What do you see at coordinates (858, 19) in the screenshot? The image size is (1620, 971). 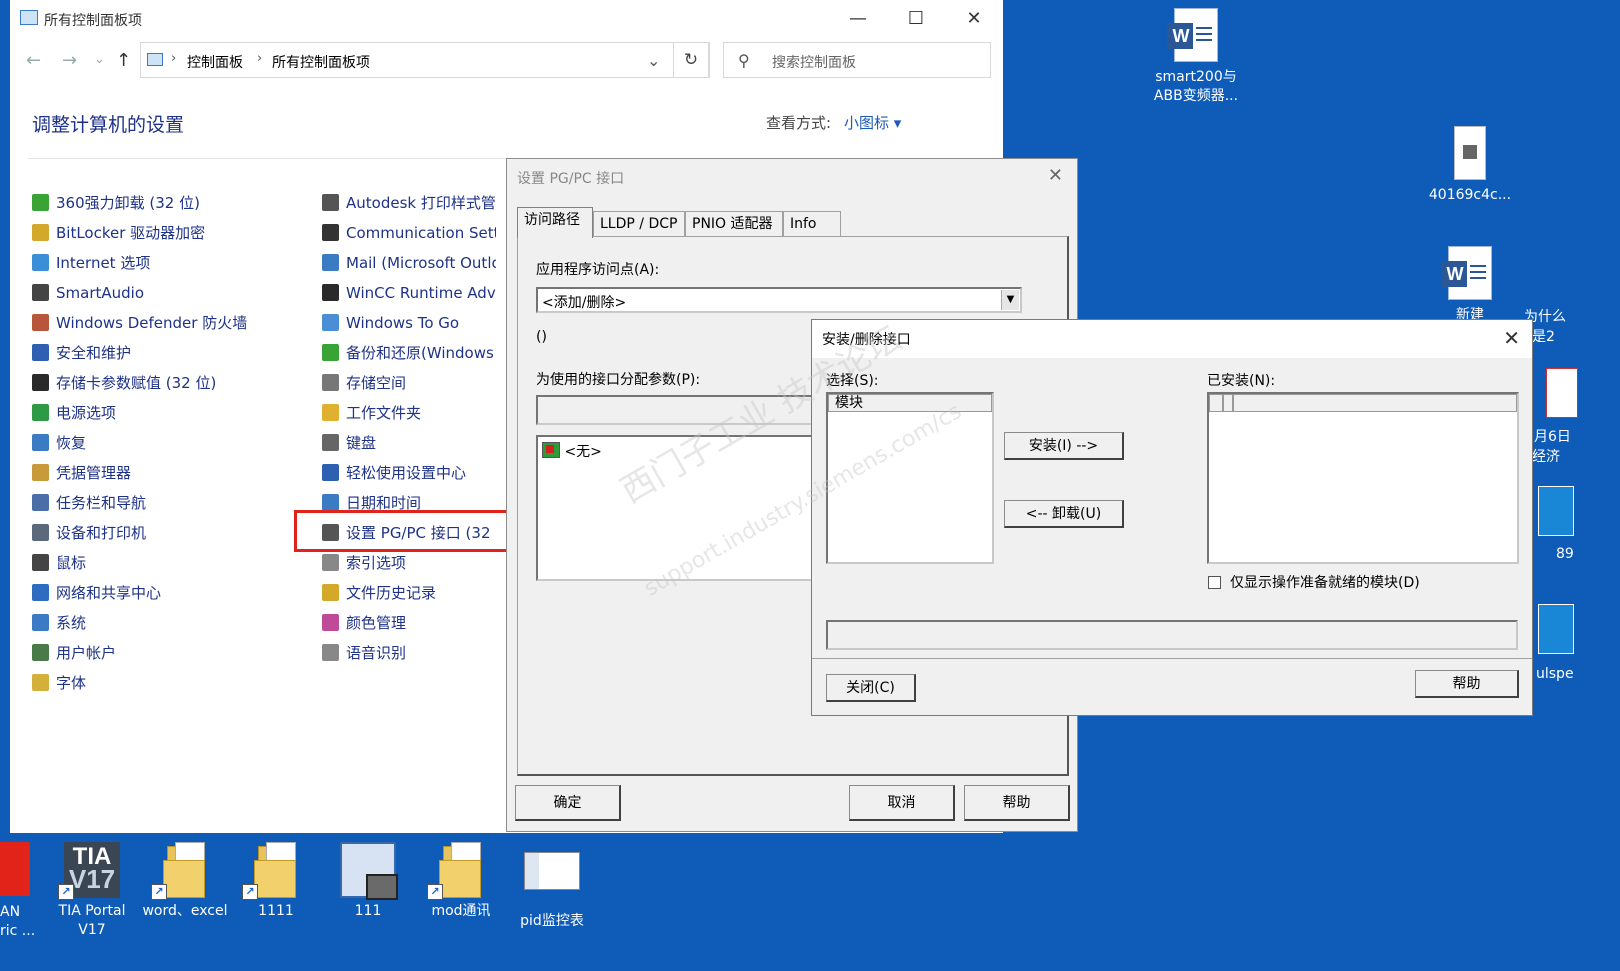 I see `minimize-button: —` at bounding box center [858, 19].